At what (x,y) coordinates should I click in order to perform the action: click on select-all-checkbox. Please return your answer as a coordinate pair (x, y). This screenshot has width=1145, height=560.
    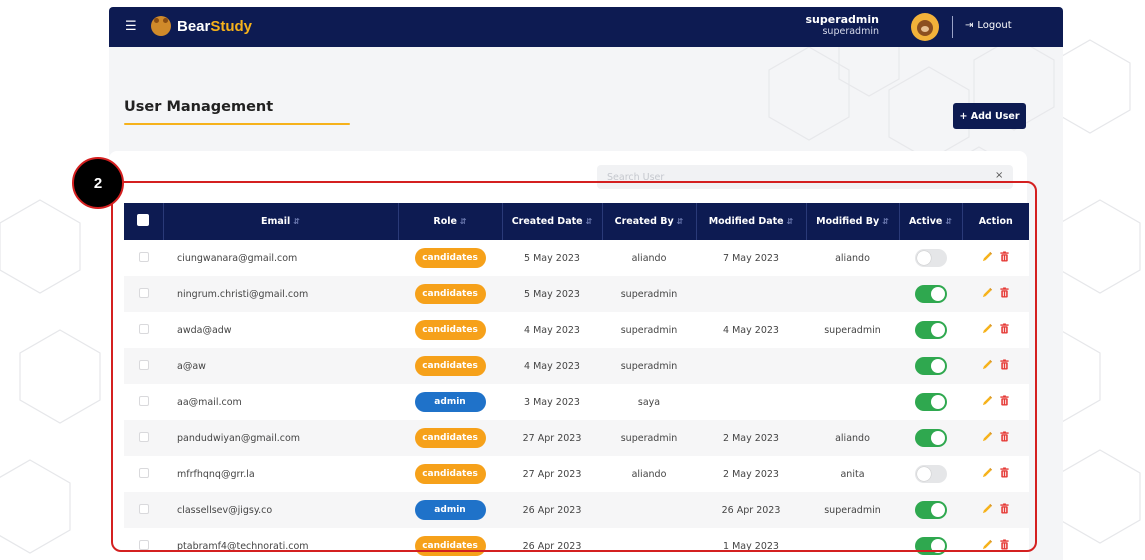
    Looking at the image, I should click on (143, 220).